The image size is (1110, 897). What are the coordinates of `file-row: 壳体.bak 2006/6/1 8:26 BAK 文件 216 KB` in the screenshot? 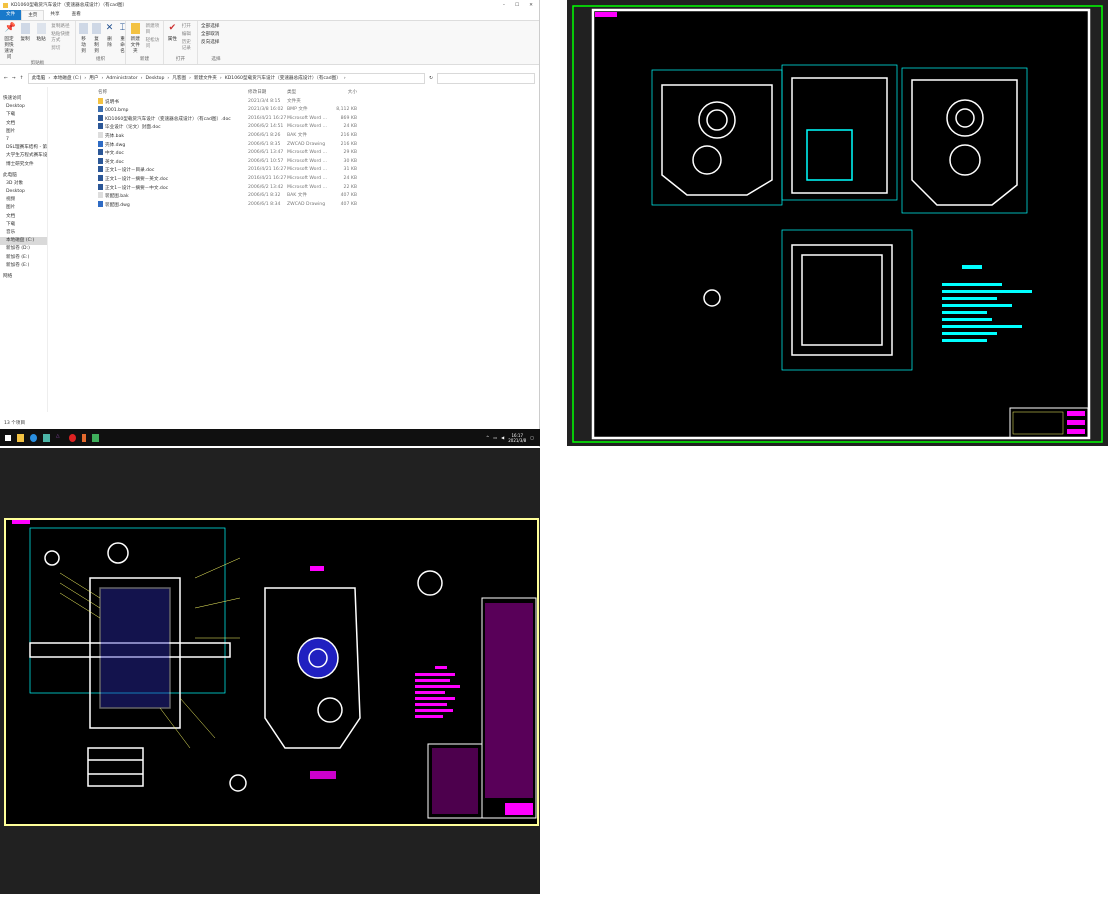 It's located at (294, 136).